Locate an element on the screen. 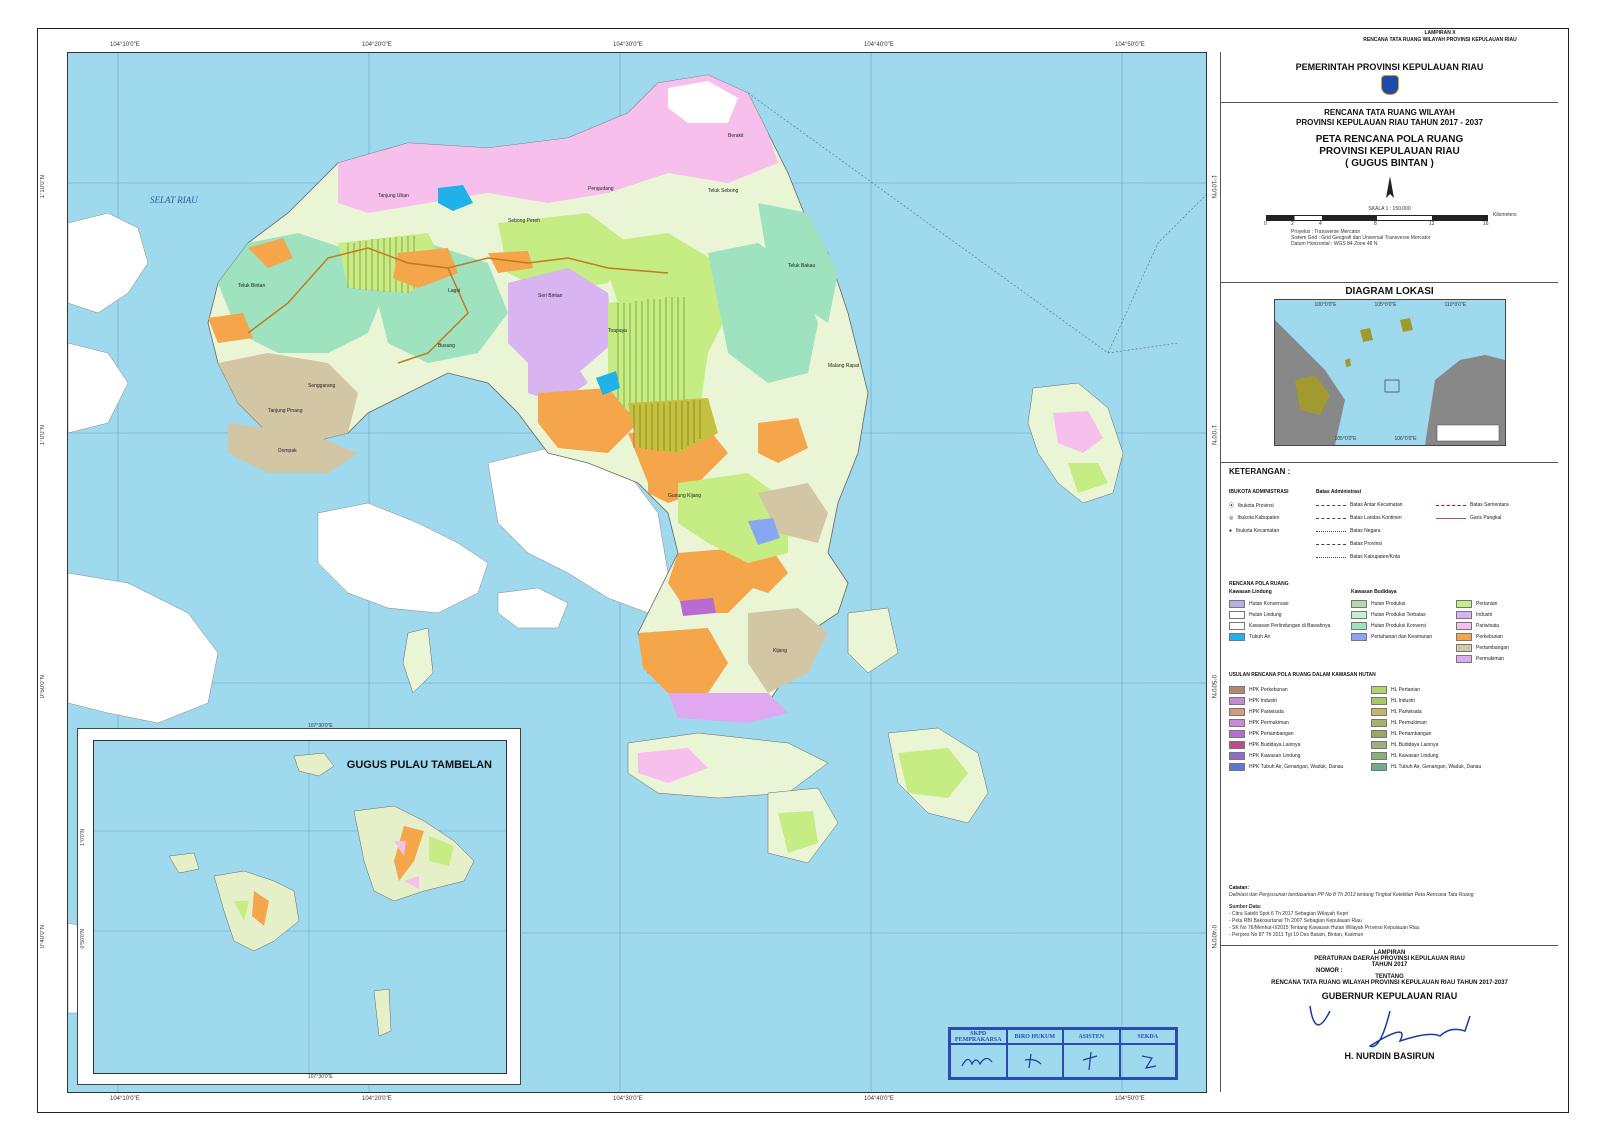  pola-title: RENCANA POLA RUANG is located at coordinates (1259, 584).